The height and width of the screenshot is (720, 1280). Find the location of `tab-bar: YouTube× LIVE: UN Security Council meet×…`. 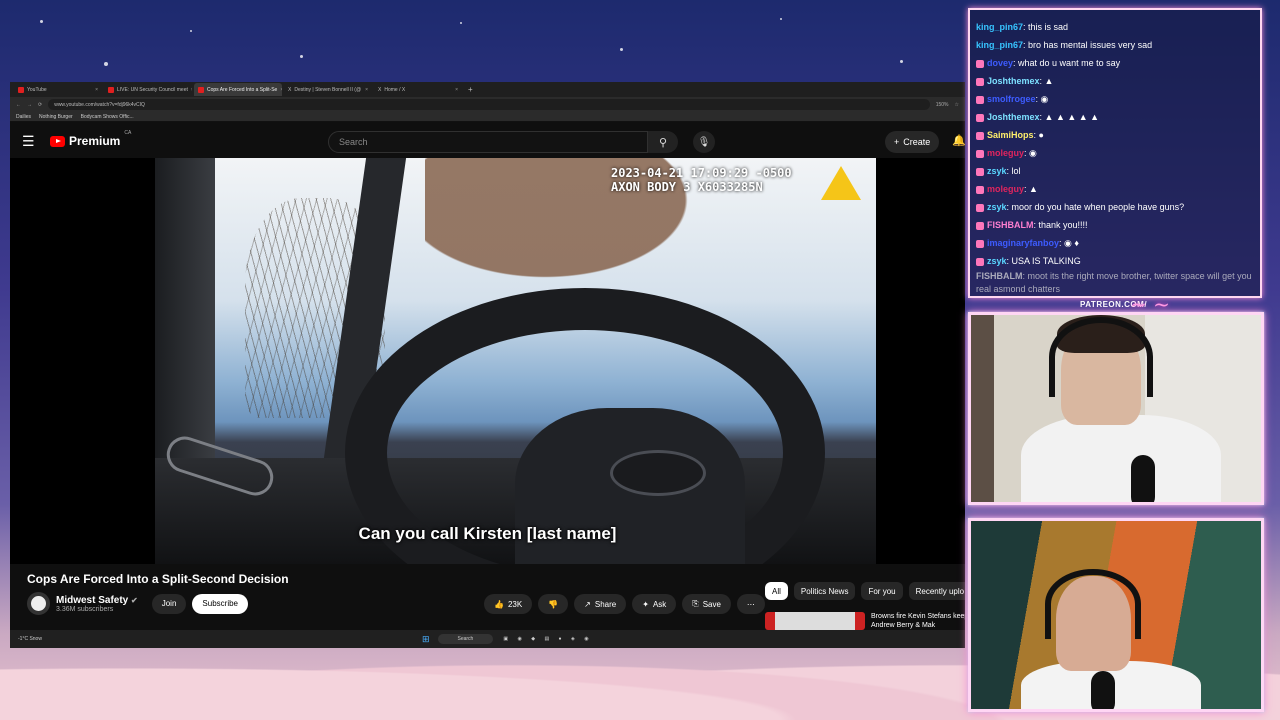

tab-bar: YouTube× LIVE: UN Security Council meet×… is located at coordinates (487, 89).